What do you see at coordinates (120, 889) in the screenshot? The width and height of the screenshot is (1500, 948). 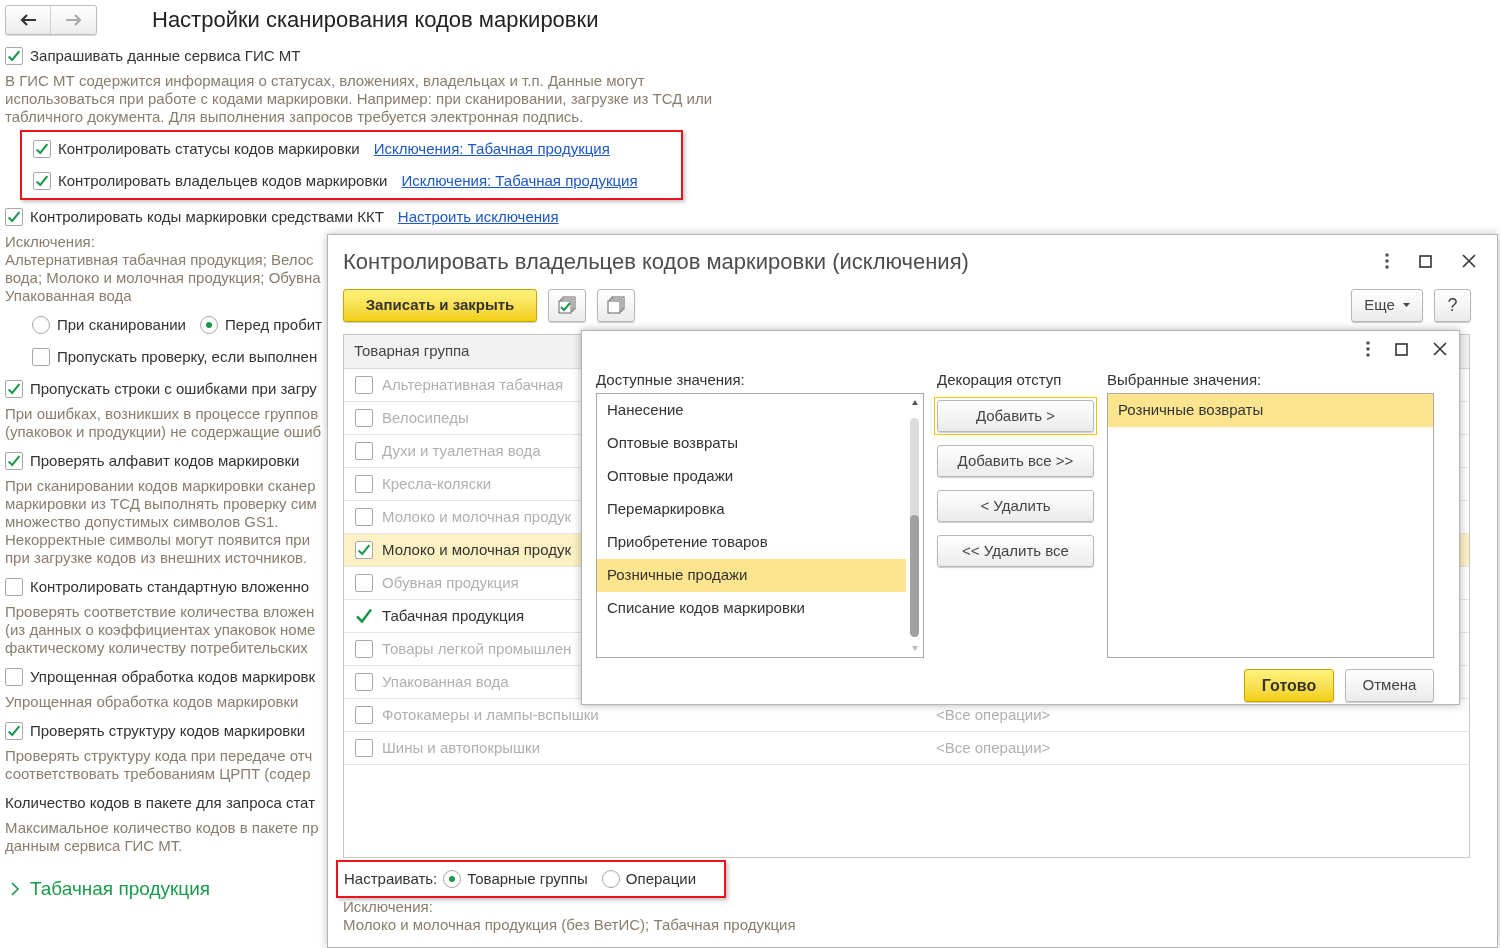 I see `section-header: Табачная продукция` at bounding box center [120, 889].